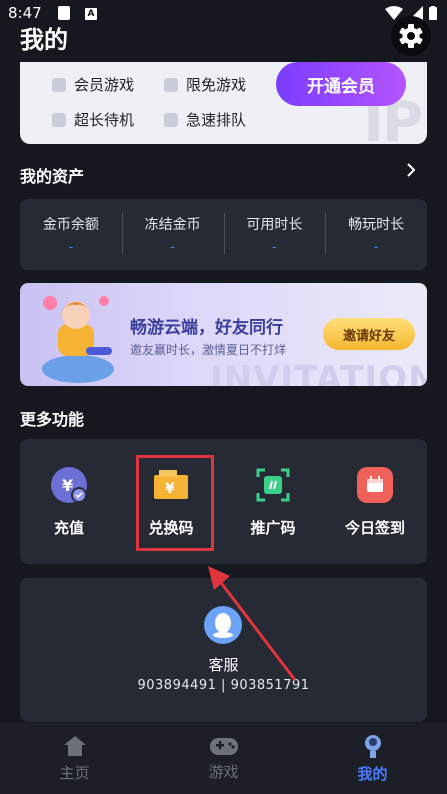  Describe the element at coordinates (318, 372) in the screenshot. I see `banner-watermark: INVITATION` at that location.